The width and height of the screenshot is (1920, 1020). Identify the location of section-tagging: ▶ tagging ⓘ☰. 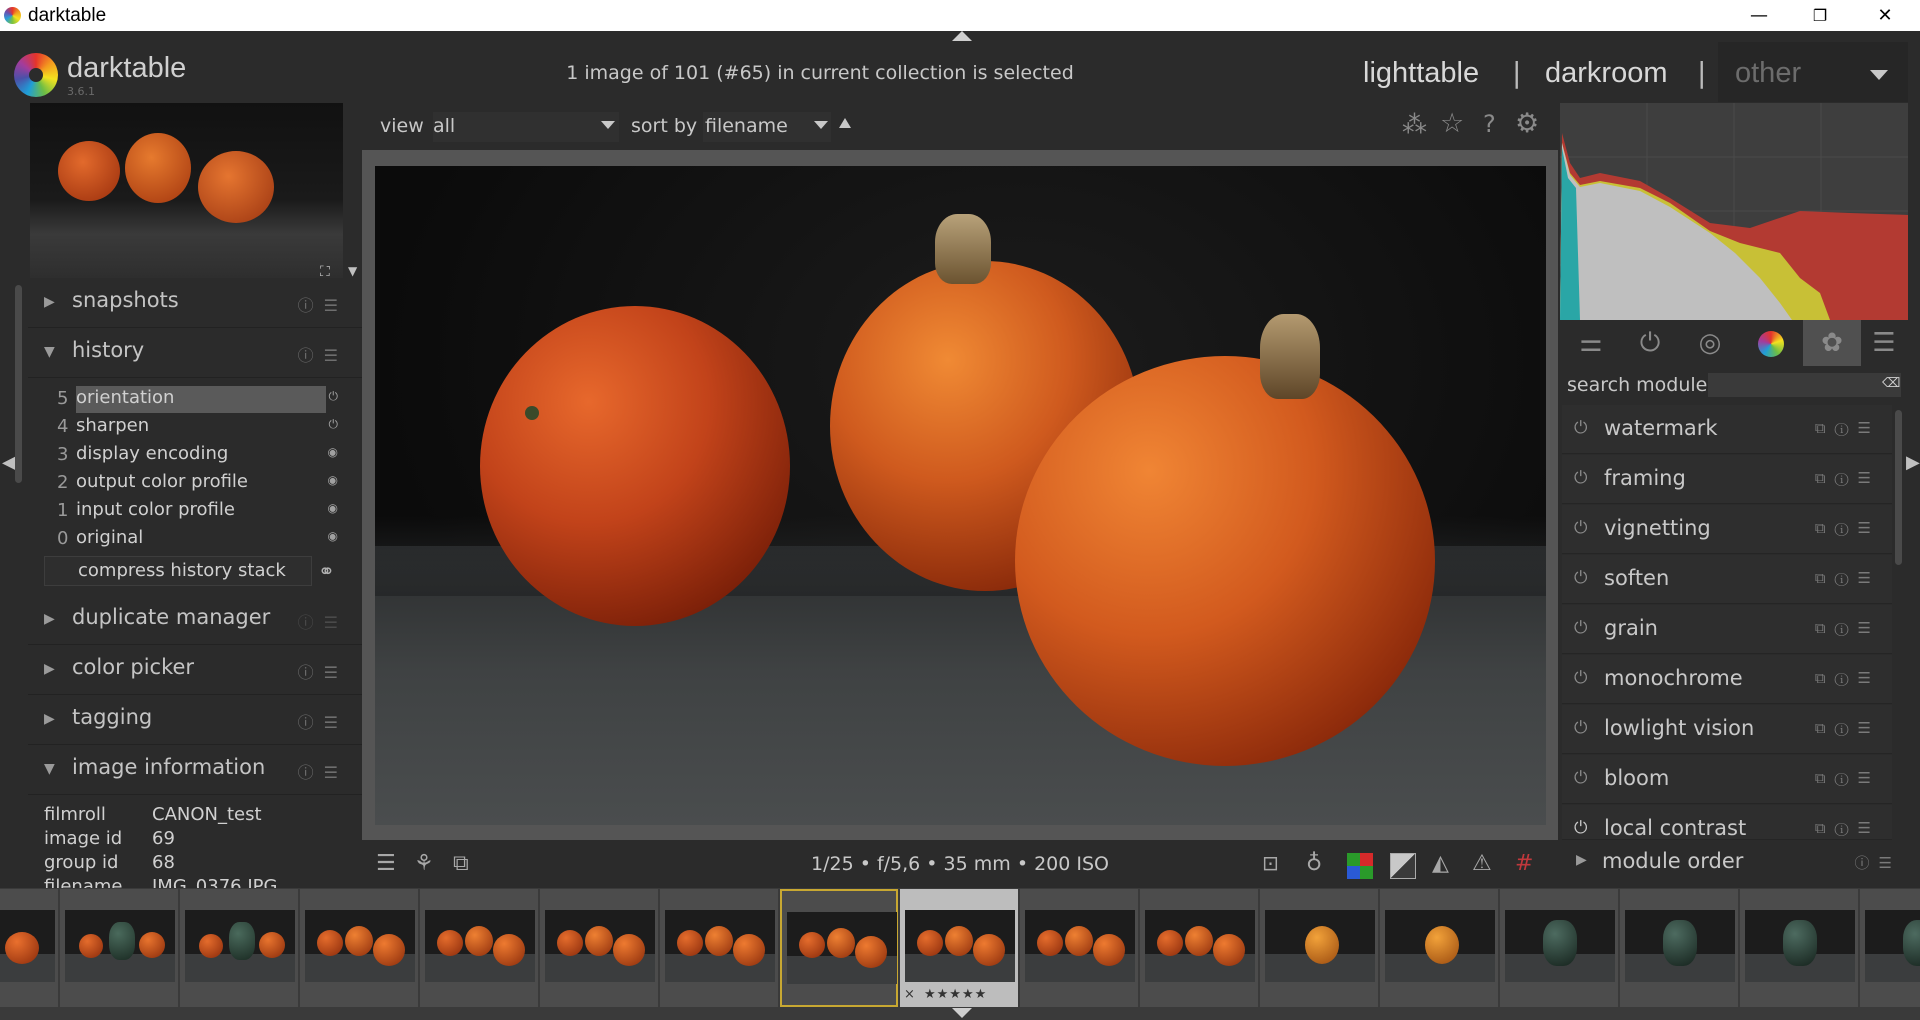
(195, 720).